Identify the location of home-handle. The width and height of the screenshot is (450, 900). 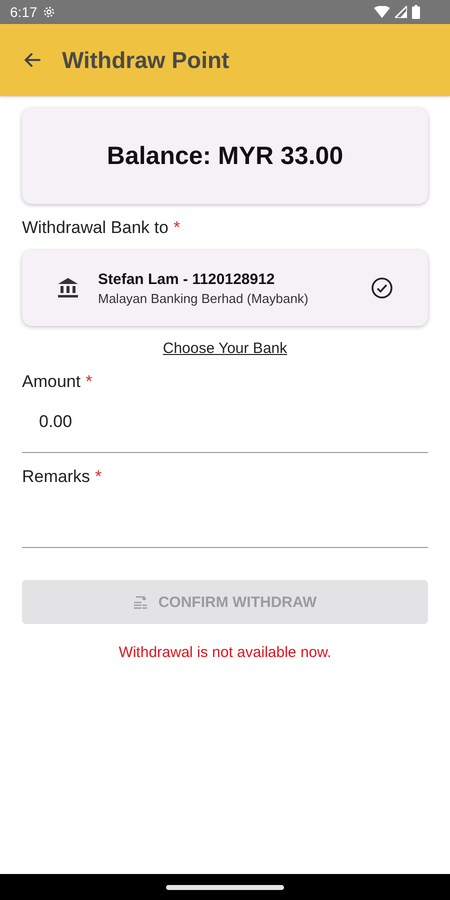
(225, 887).